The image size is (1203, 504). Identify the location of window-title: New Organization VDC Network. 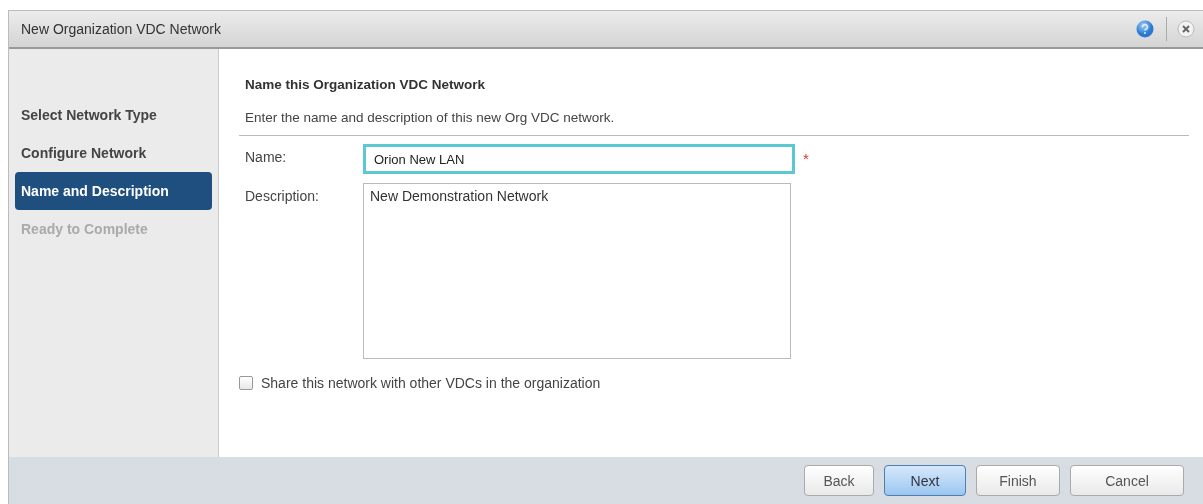
(121, 29).